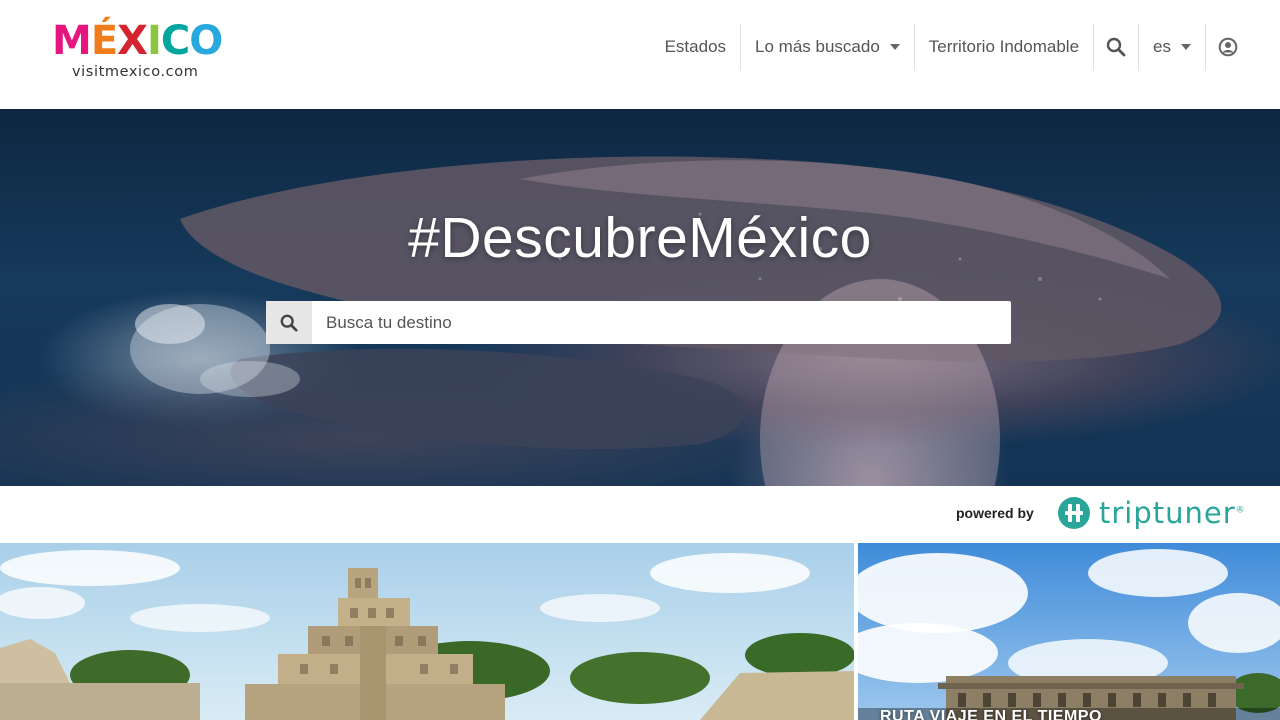  I want to click on registered-mark: ®, so click(1240, 510).